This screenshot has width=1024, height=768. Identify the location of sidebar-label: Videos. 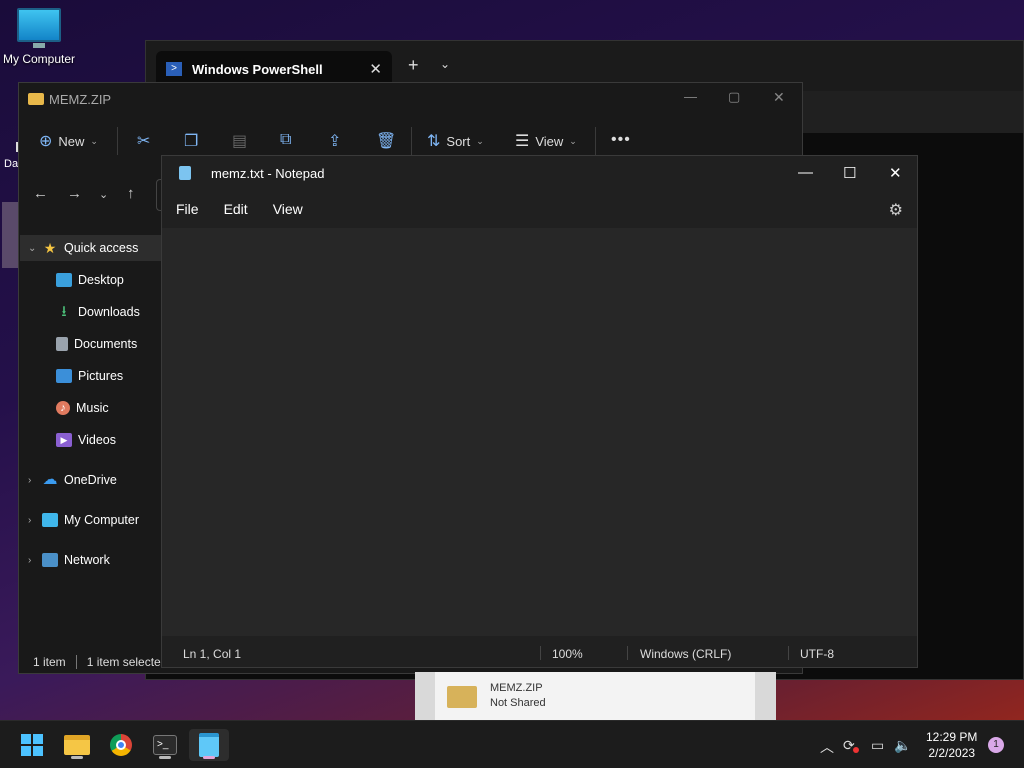
(97, 440).